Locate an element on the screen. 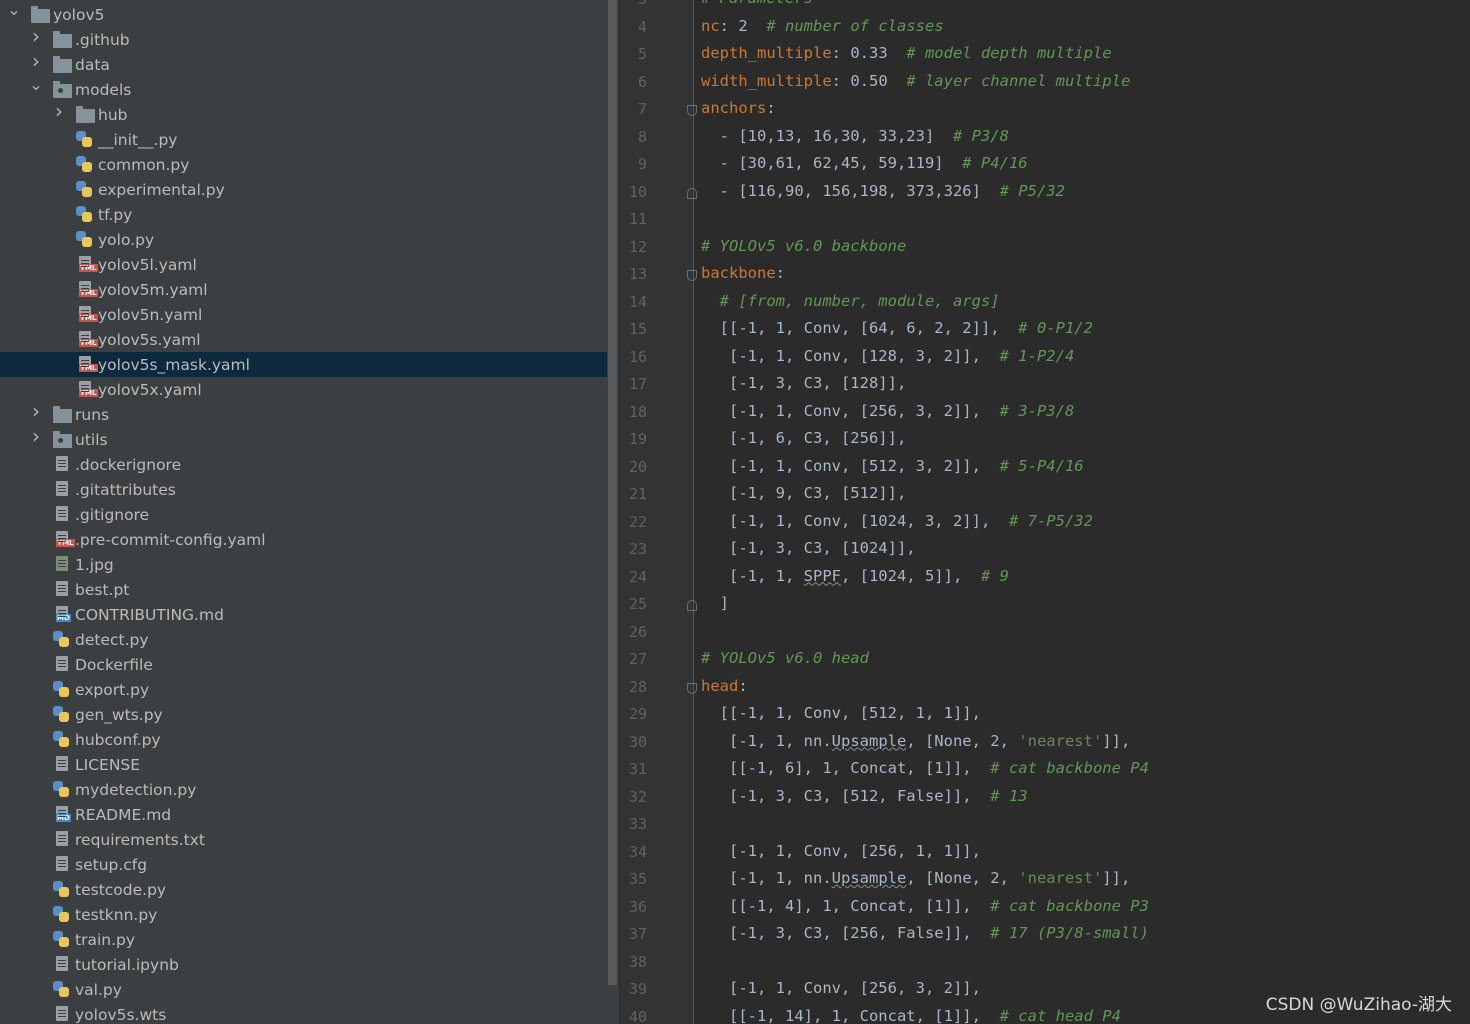 This screenshot has width=1470, height=1024. code-line: [-1, 3, C3, [512, False]], # 13 is located at coordinates (864, 796).